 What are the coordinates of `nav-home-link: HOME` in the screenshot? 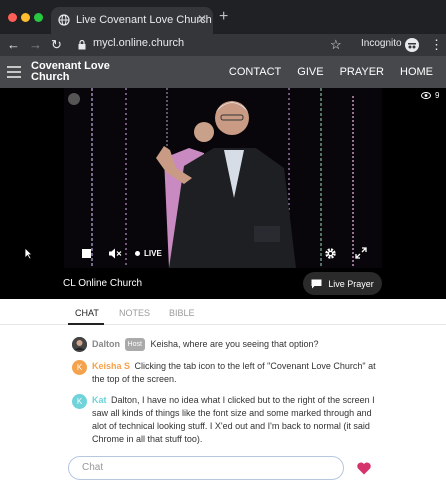 It's located at (416, 72).